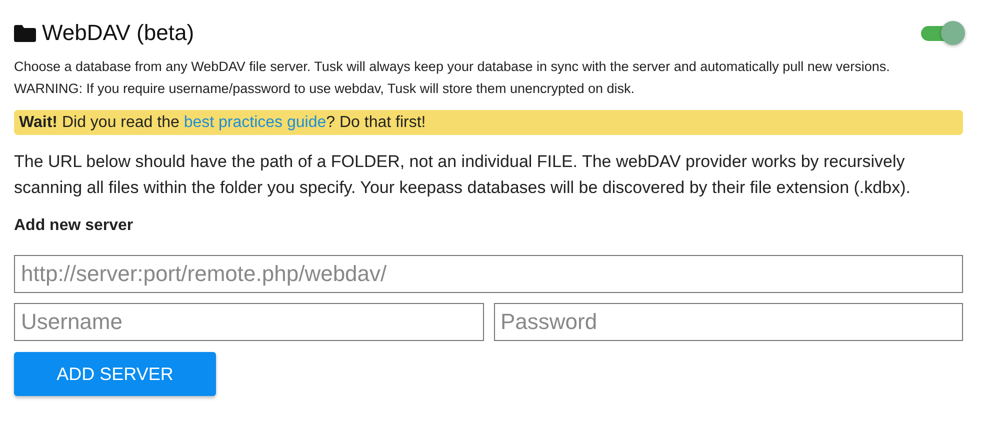  What do you see at coordinates (463, 175) in the screenshot?
I see `explanation-text: The URL below should have the path of a FOLDER, not an individual FILE. The webDAV provider works by recursively scanning all files within the folder you specify. Your keepass databases will be discovered by their file extension (.kdbx).` at bounding box center [463, 175].